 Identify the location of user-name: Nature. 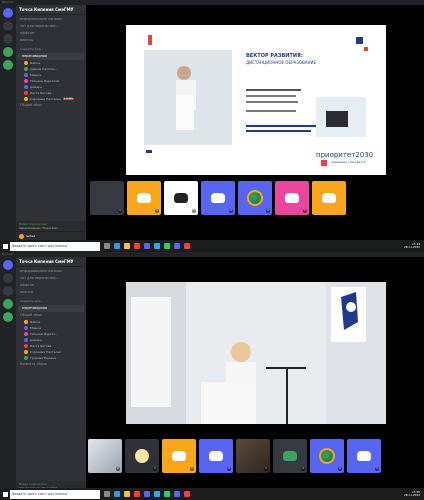
(35, 62).